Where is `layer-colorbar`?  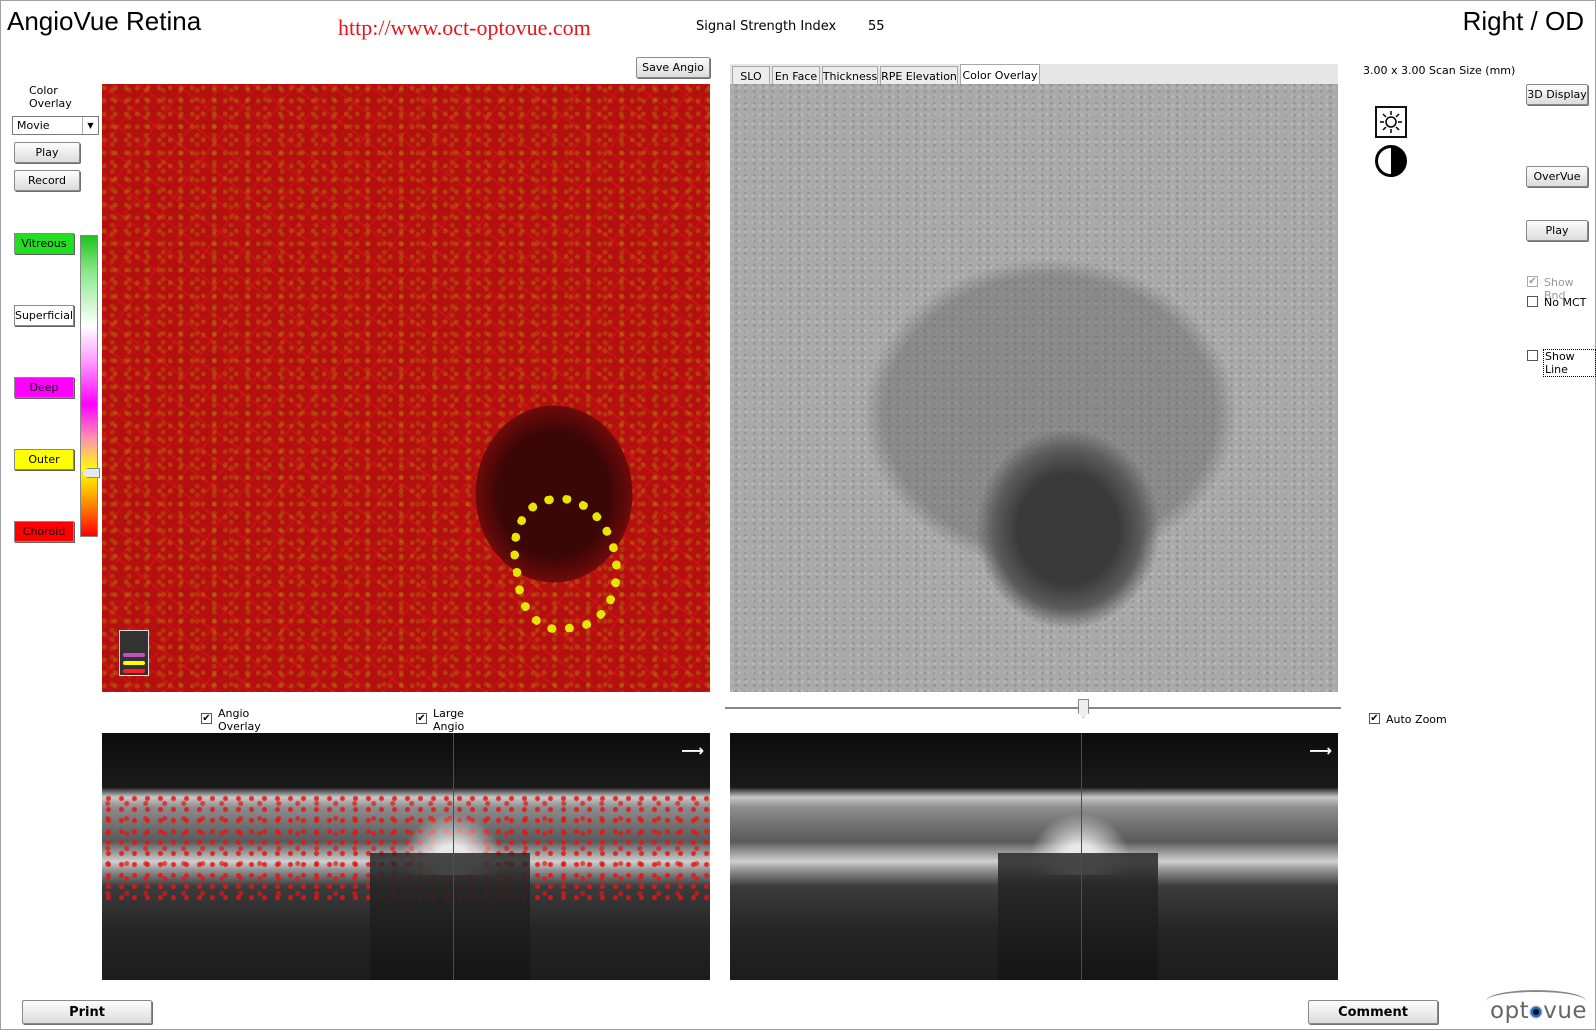
layer-colorbar is located at coordinates (89, 386).